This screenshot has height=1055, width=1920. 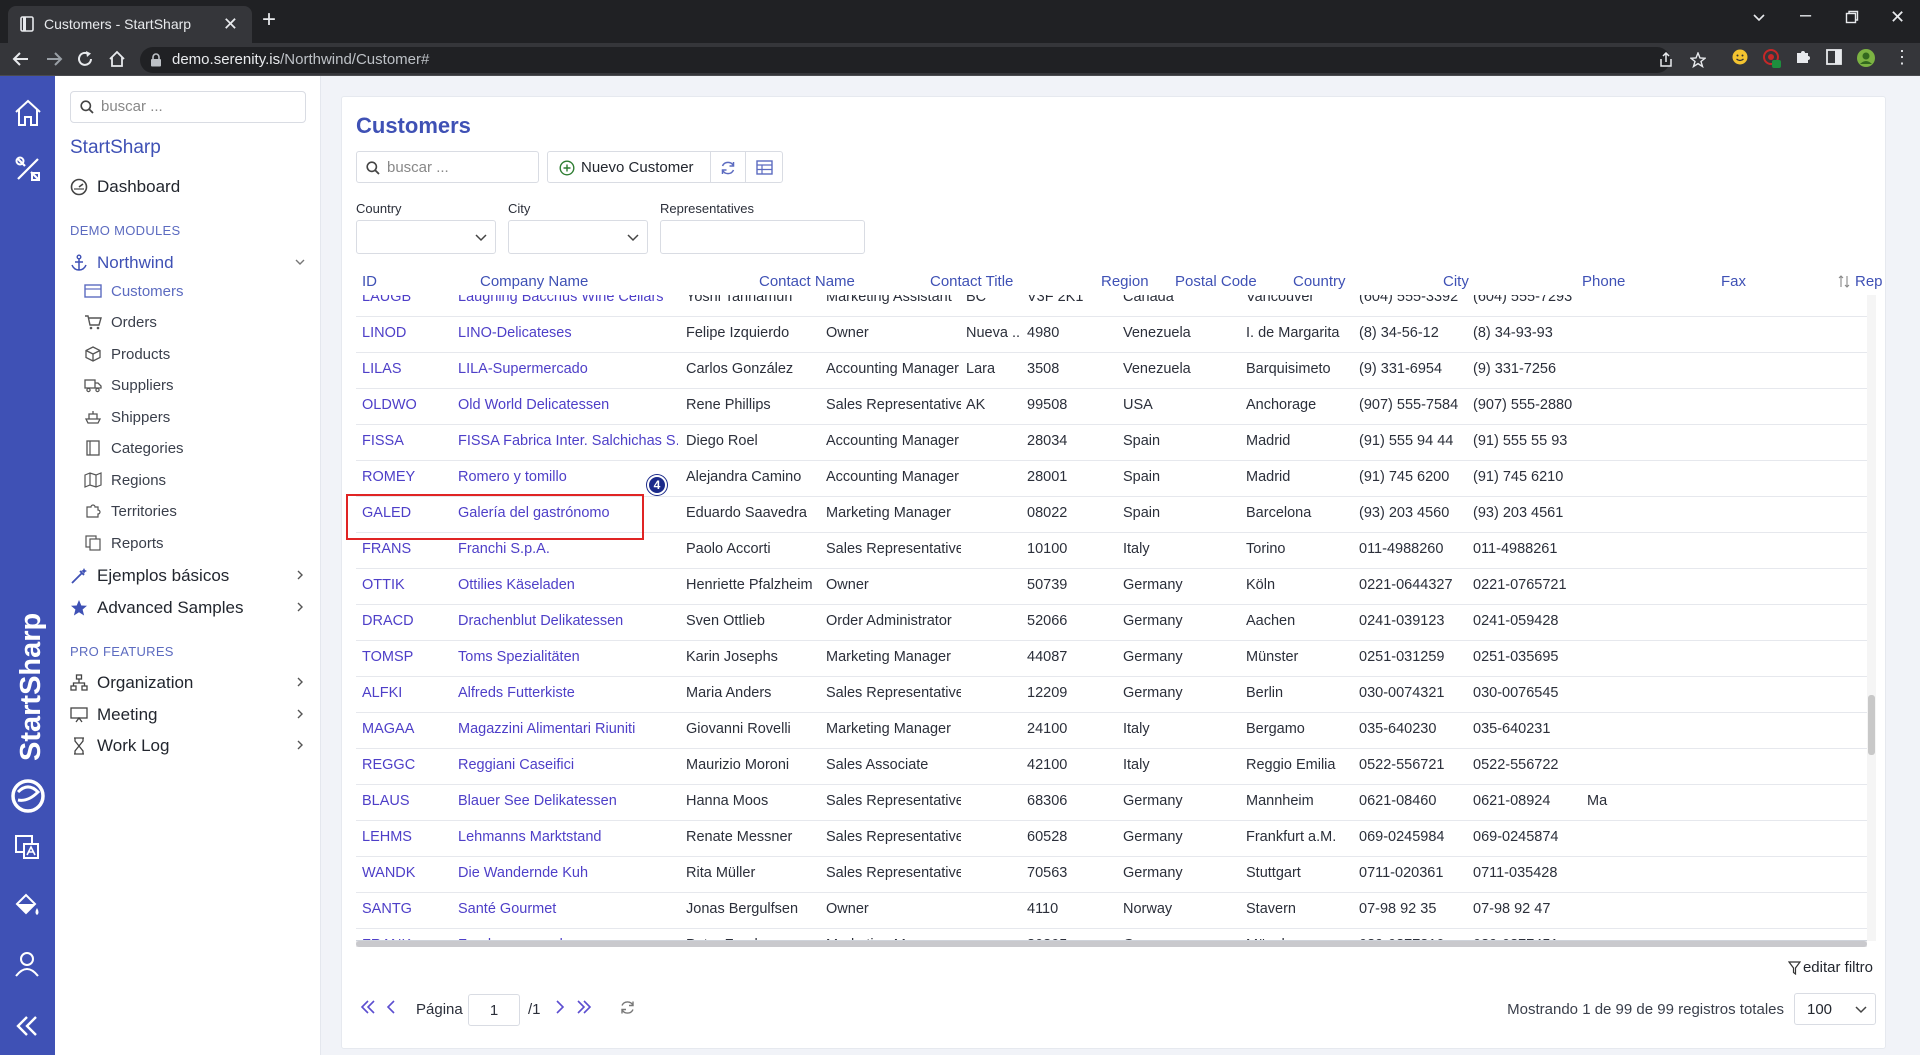 What do you see at coordinates (407, 693) in the screenshot?
I see `cell-id: ALFKI` at bounding box center [407, 693].